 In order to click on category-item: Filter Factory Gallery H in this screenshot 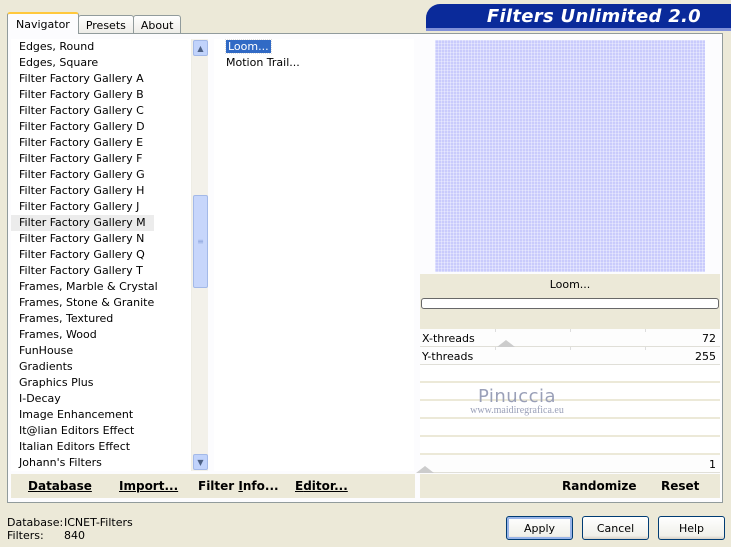, I will do `click(109, 191)`.